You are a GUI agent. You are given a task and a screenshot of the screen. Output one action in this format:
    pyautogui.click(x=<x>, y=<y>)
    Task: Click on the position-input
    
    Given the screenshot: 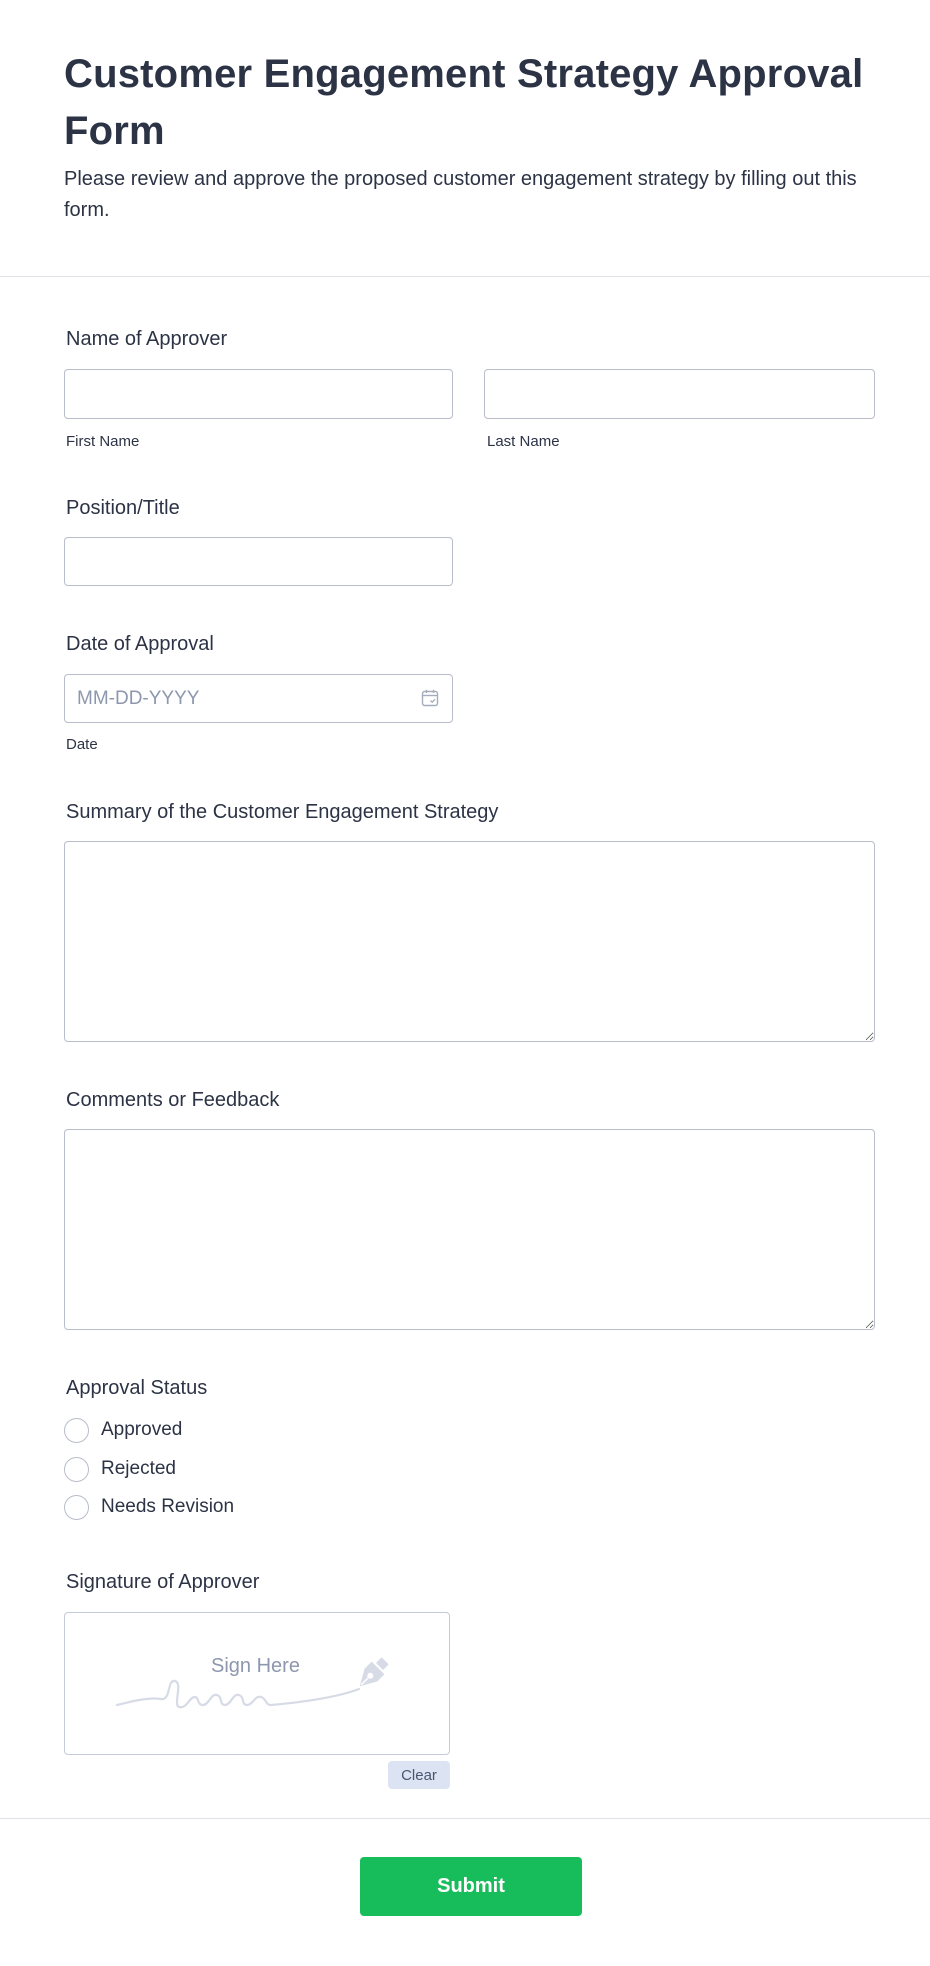 What is the action you would take?
    pyautogui.click(x=258, y=561)
    